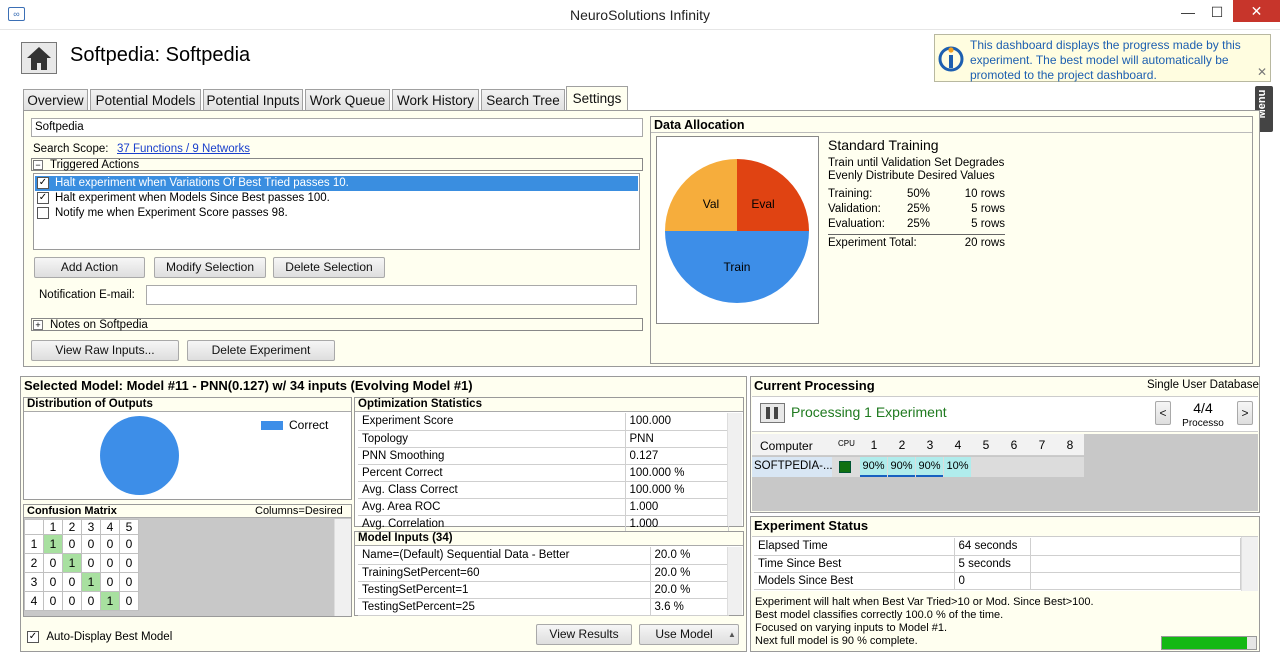  Describe the element at coordinates (1245, 413) in the screenshot. I see `next-processor-button: >` at that location.